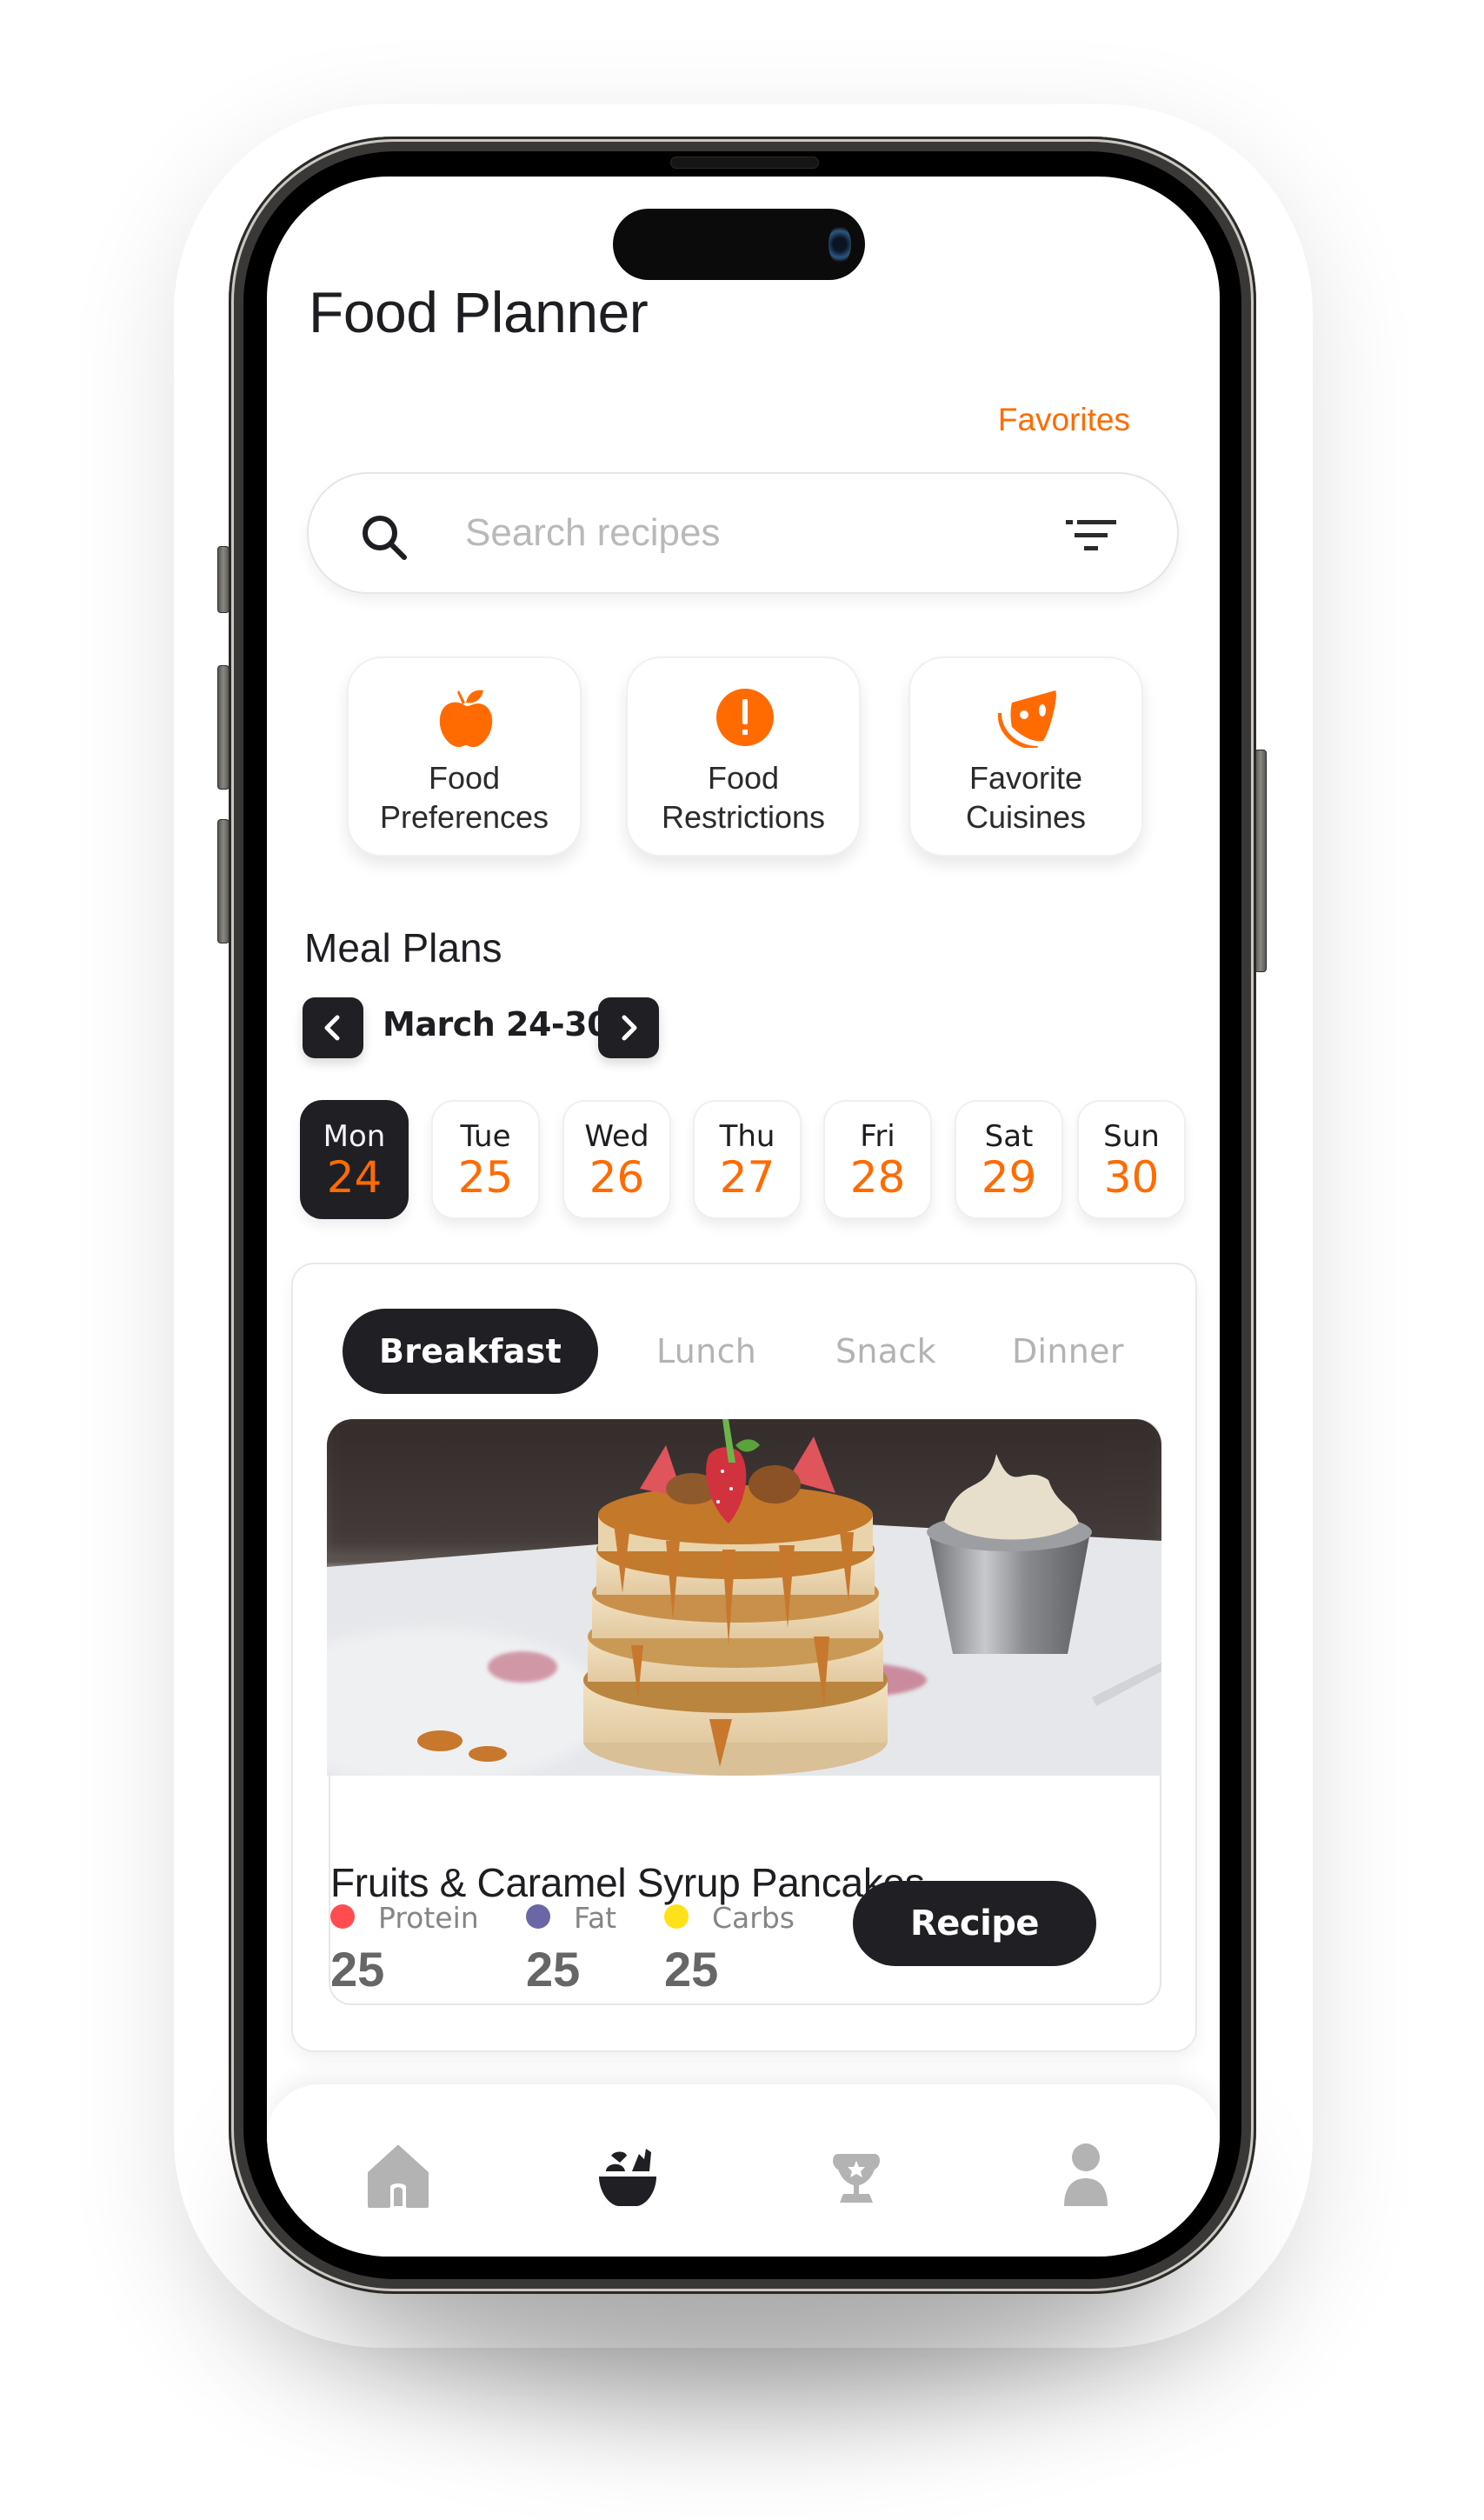 Image resolution: width=1484 pixels, height=2520 pixels. Describe the element at coordinates (538, 1916) in the screenshot. I see `fat-dot-icon` at that location.